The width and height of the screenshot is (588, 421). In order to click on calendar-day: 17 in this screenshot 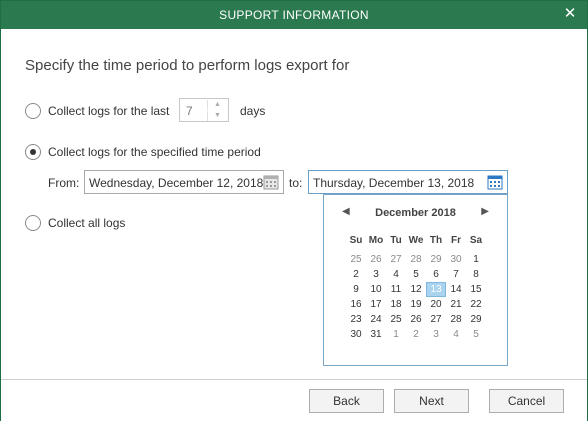, I will do `click(376, 304)`.